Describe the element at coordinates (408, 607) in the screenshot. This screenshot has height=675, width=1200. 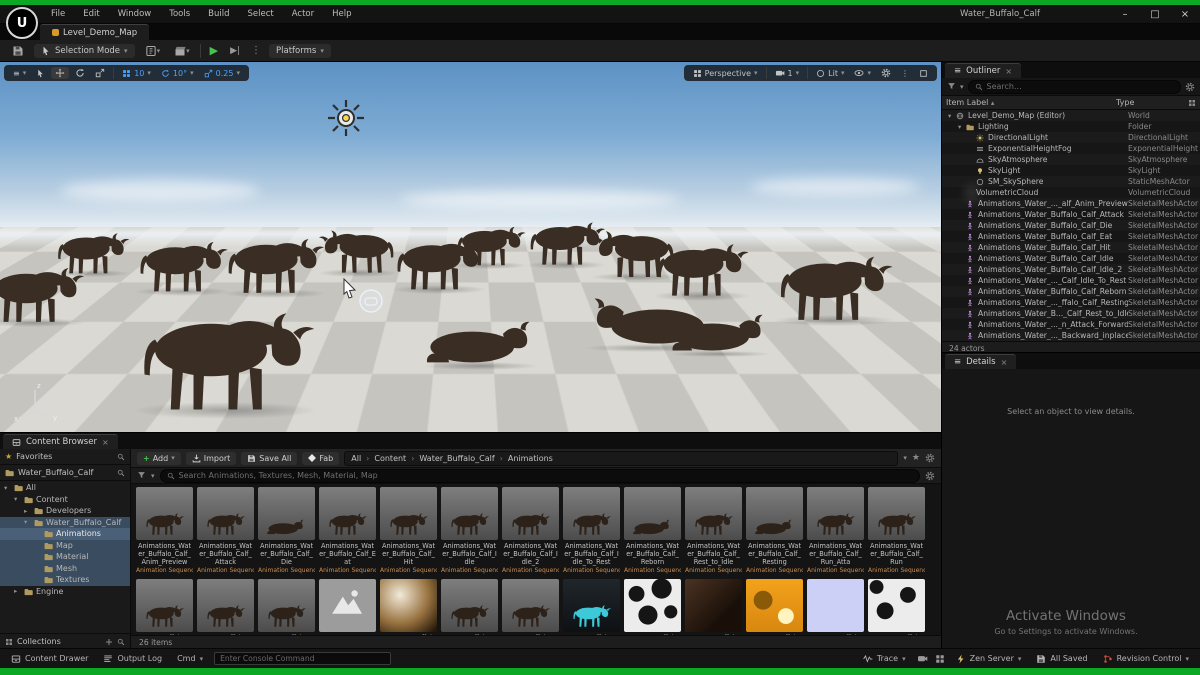
I see `asset-tile: M_Water_Buffalo_Calf Material` at that location.